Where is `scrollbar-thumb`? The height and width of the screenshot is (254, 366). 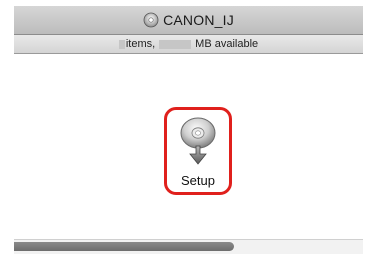 scrollbar-thumb is located at coordinates (124, 246).